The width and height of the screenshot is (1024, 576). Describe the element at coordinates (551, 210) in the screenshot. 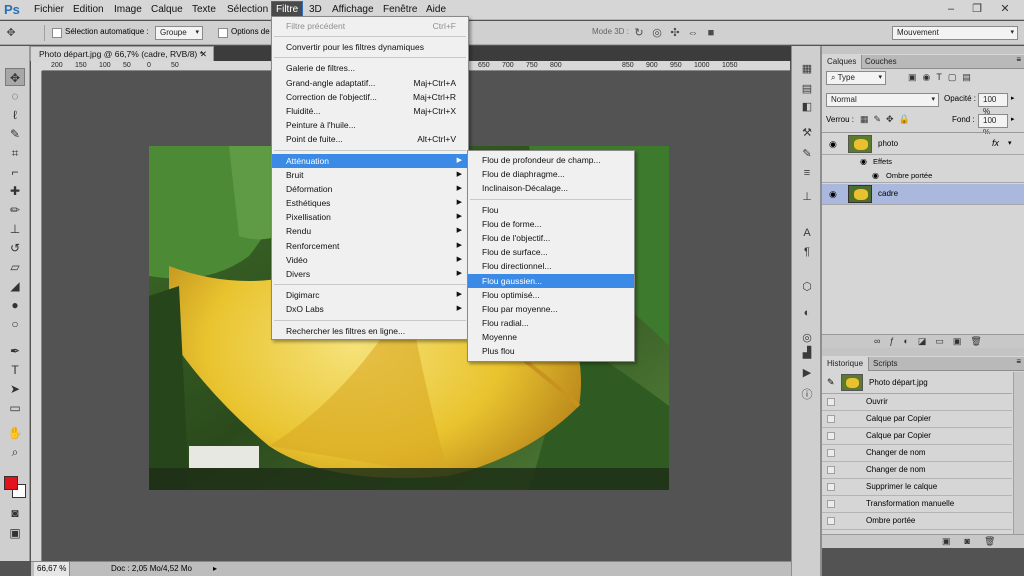

I see `submenu-item-flou: Flou` at that location.